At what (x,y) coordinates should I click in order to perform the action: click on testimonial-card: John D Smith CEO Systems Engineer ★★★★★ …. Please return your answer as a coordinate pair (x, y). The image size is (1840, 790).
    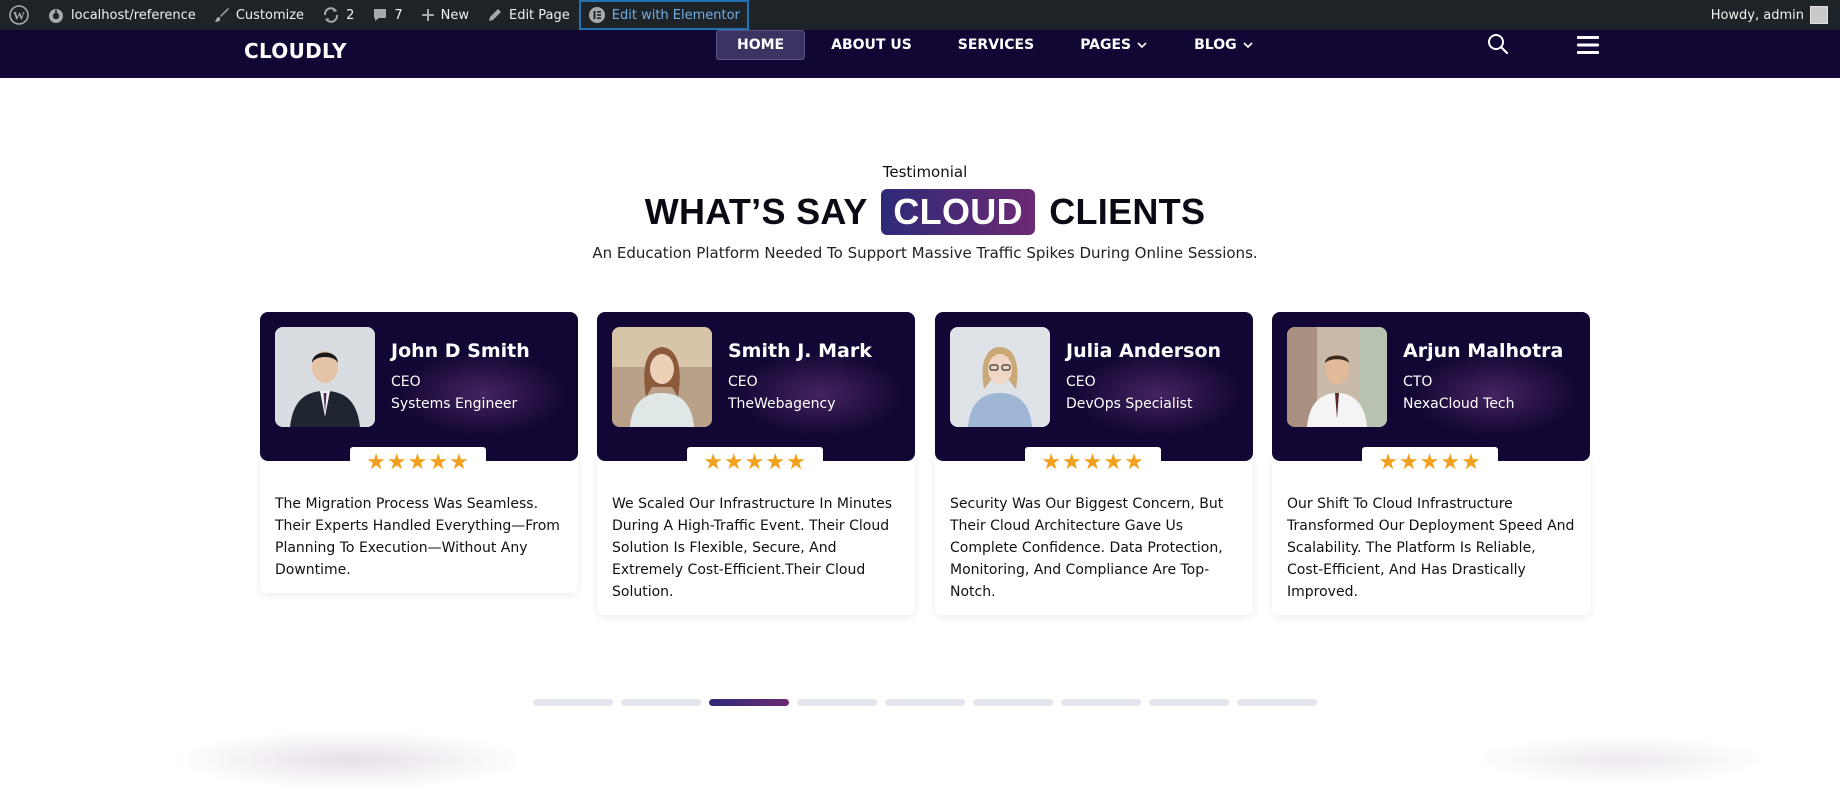
    Looking at the image, I should click on (419, 452).